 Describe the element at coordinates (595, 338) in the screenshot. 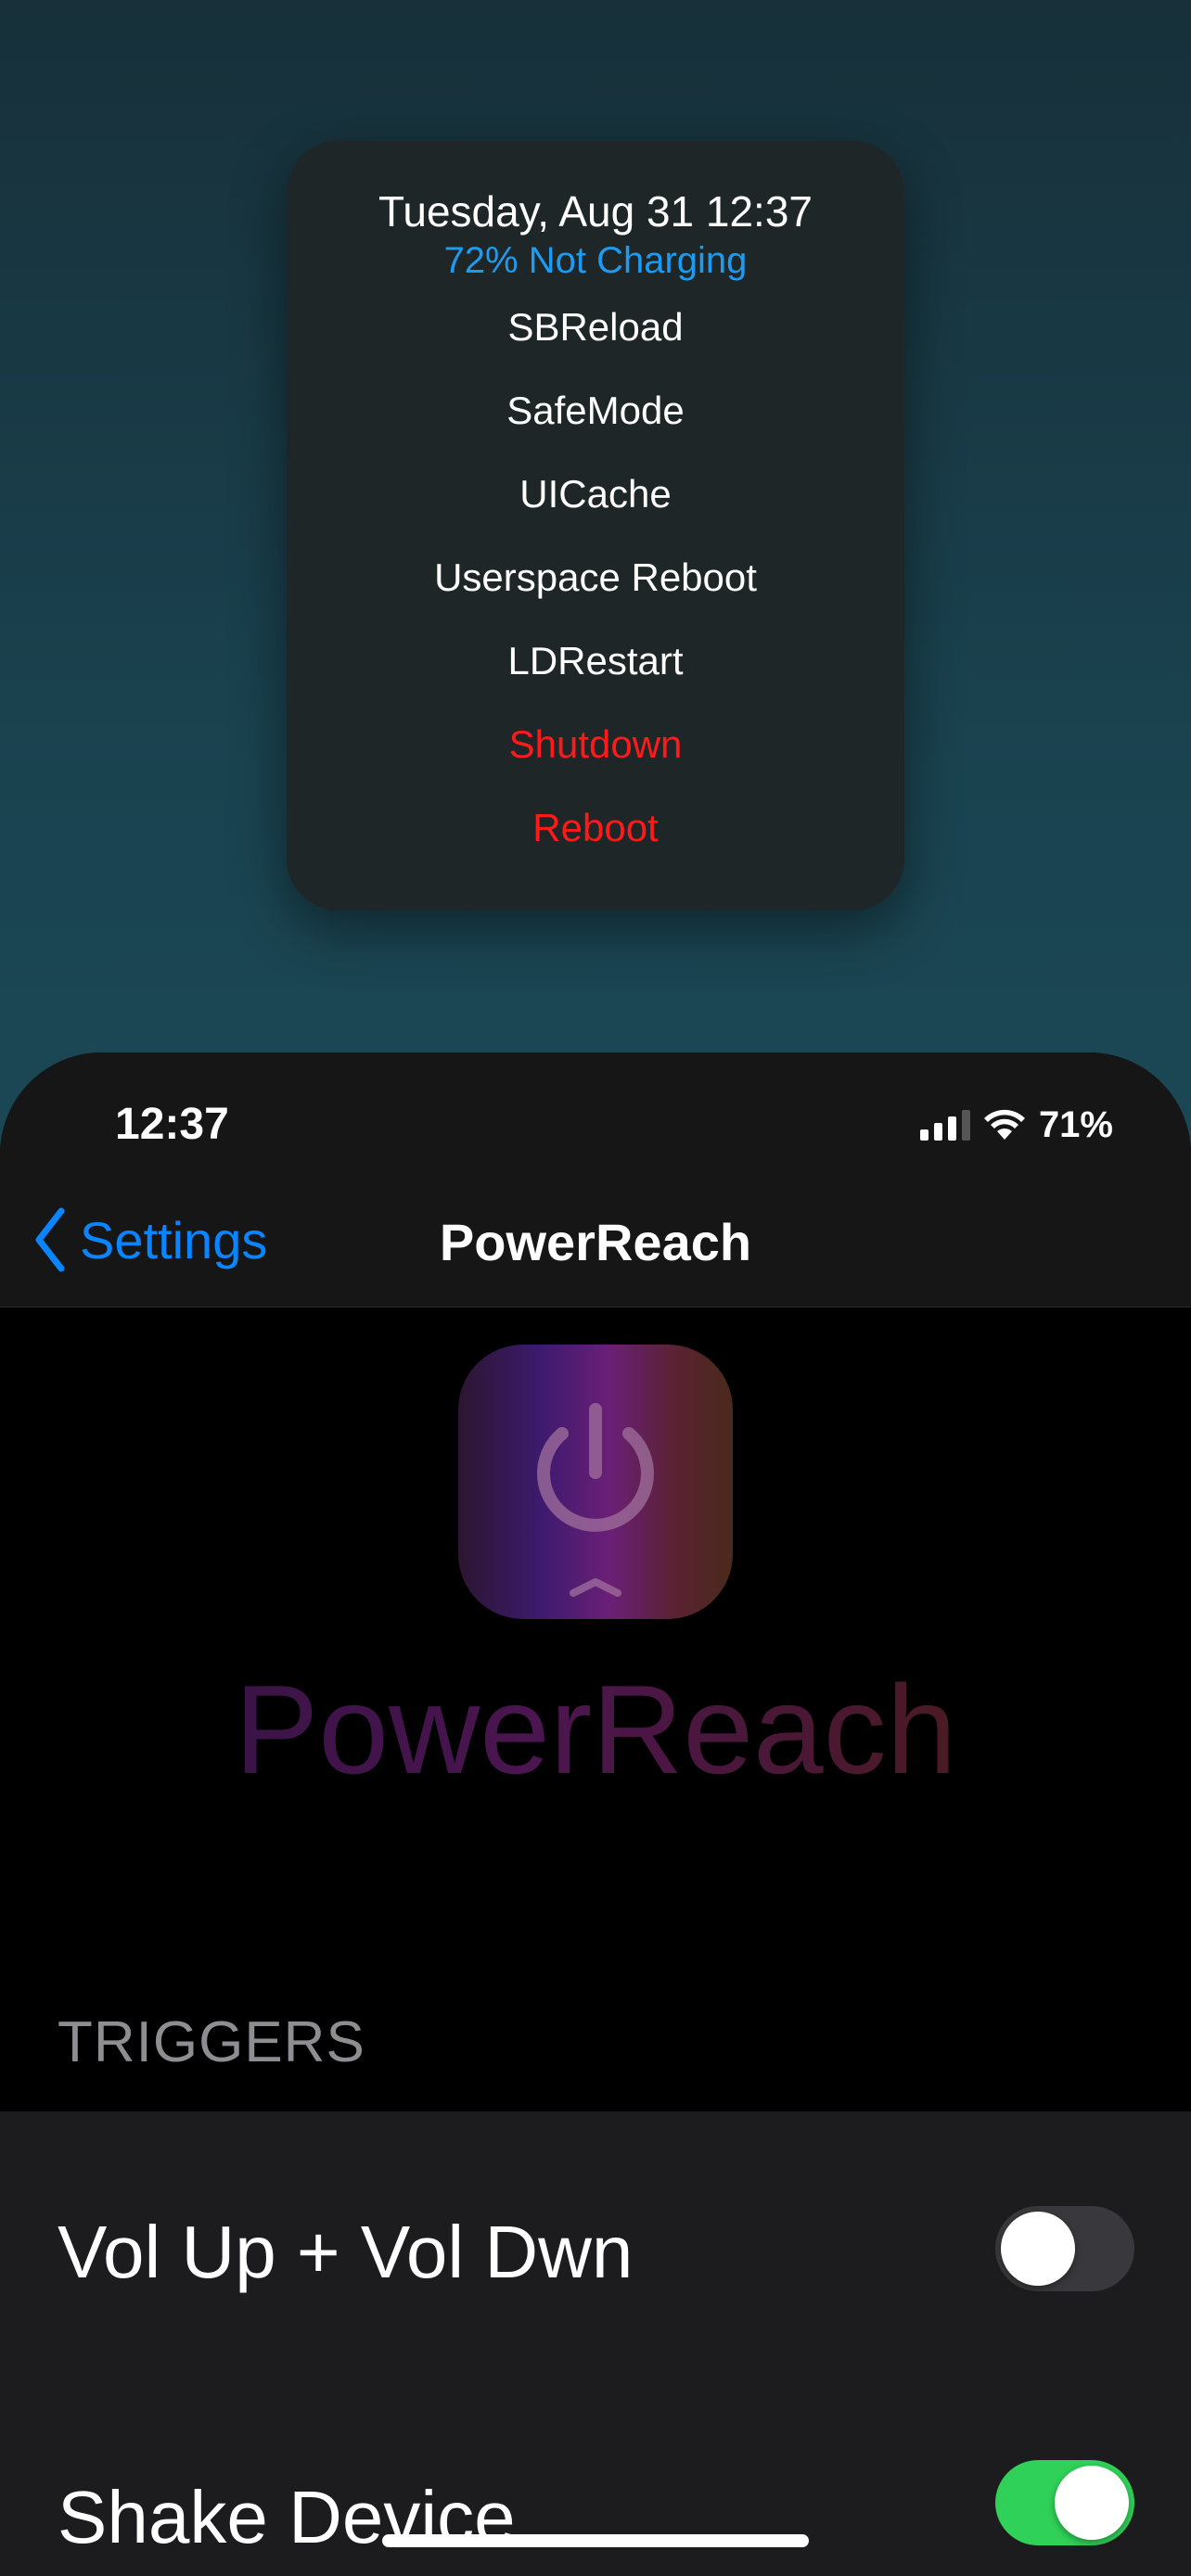

I see `sbreload-button: SBReload` at that location.